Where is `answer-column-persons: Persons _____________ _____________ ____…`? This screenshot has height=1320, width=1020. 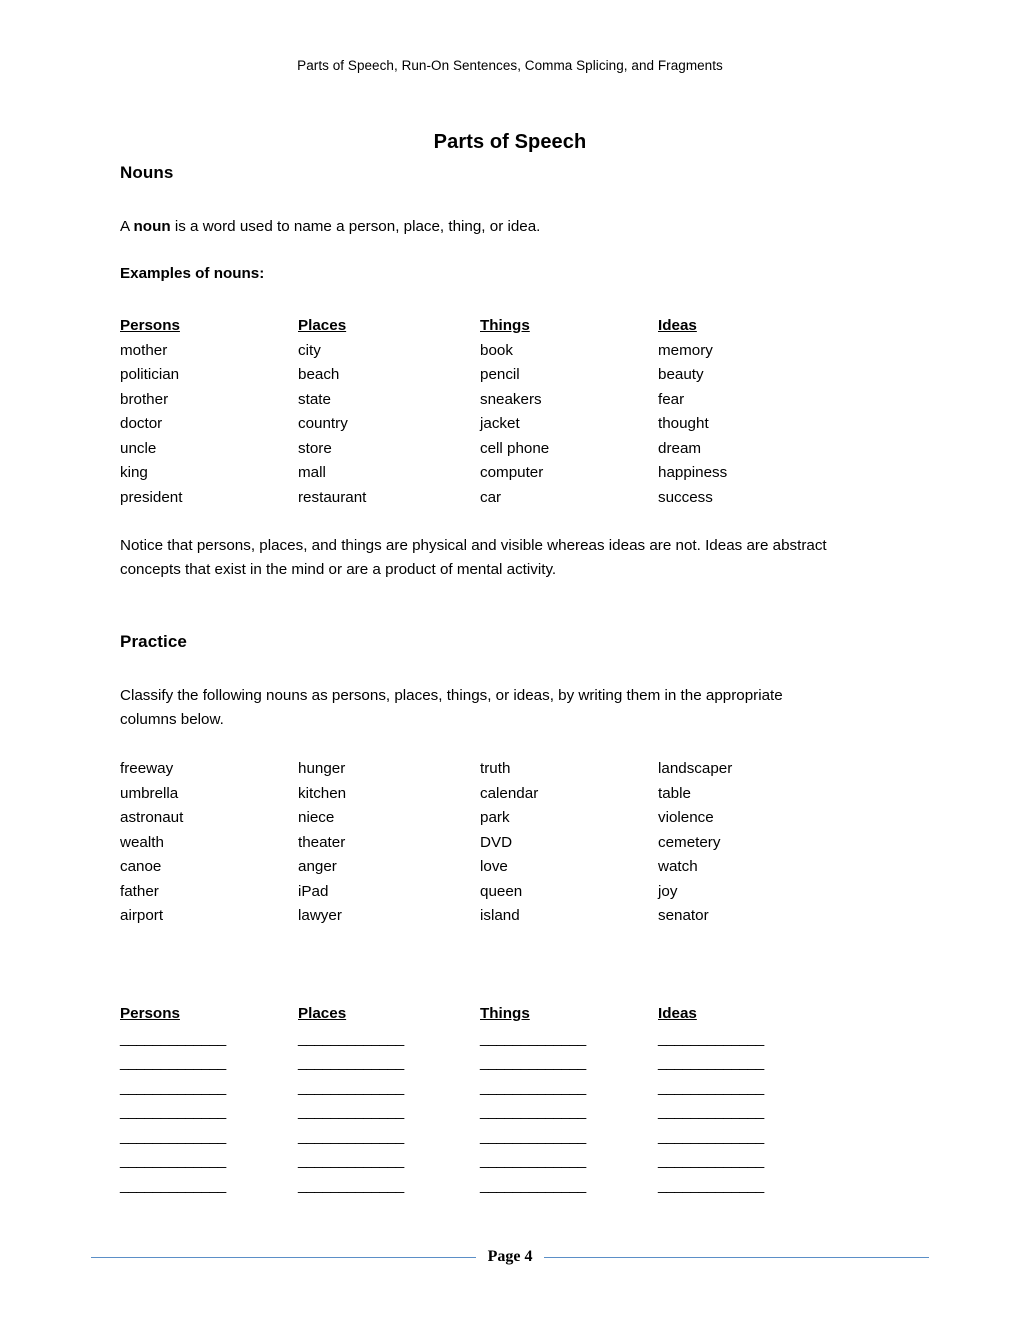 answer-column-persons: Persons _____________ _____________ ____… is located at coordinates (209, 1100).